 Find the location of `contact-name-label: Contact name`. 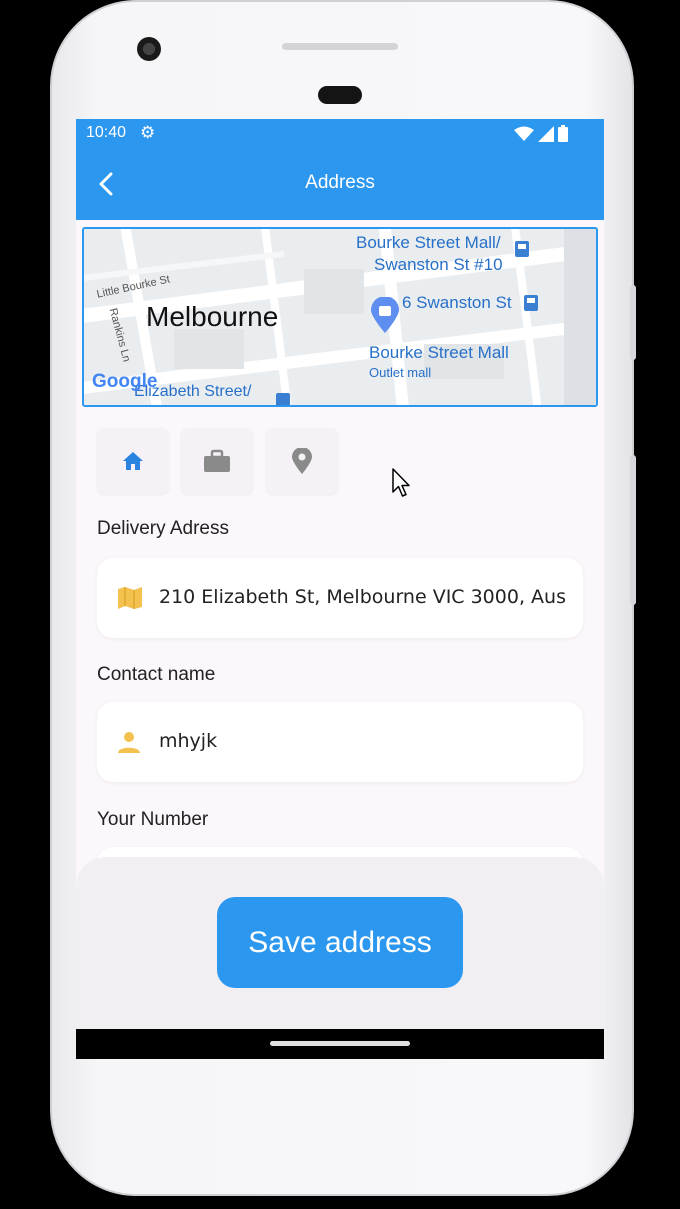

contact-name-label: Contact name is located at coordinates (156, 674).